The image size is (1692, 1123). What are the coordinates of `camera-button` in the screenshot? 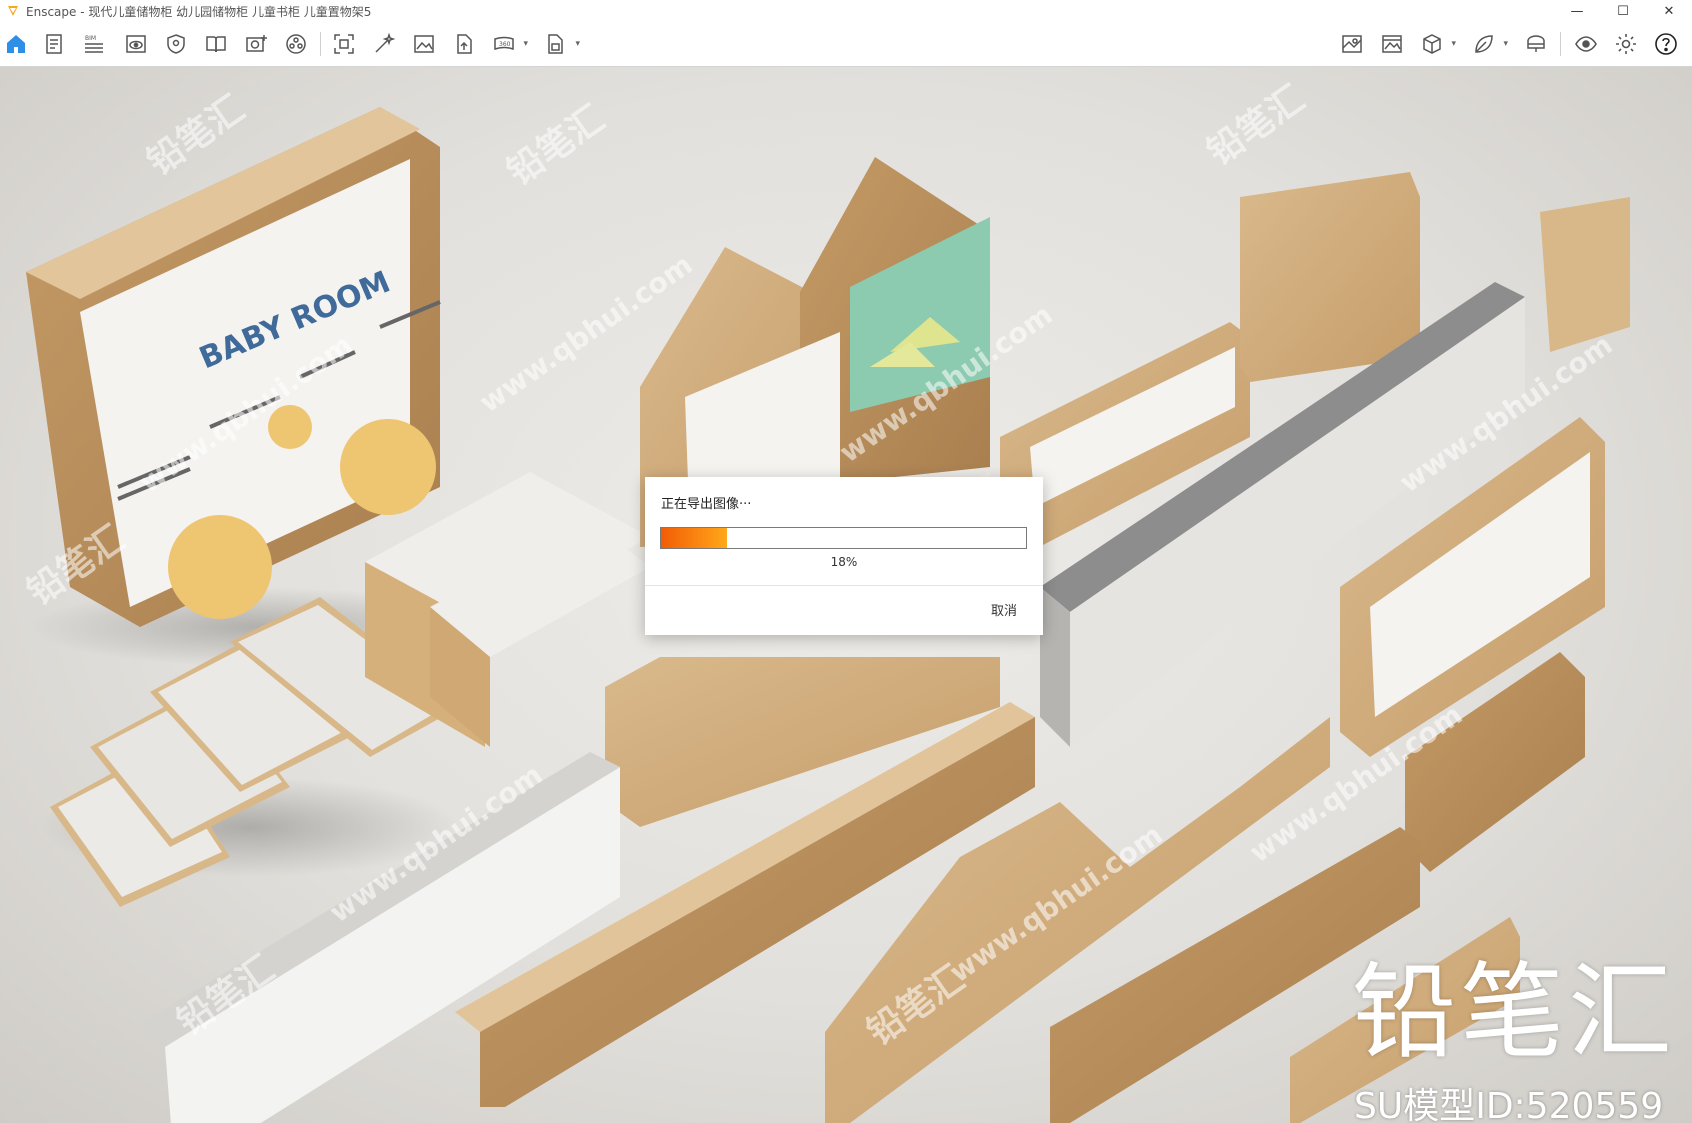 It's located at (256, 44).